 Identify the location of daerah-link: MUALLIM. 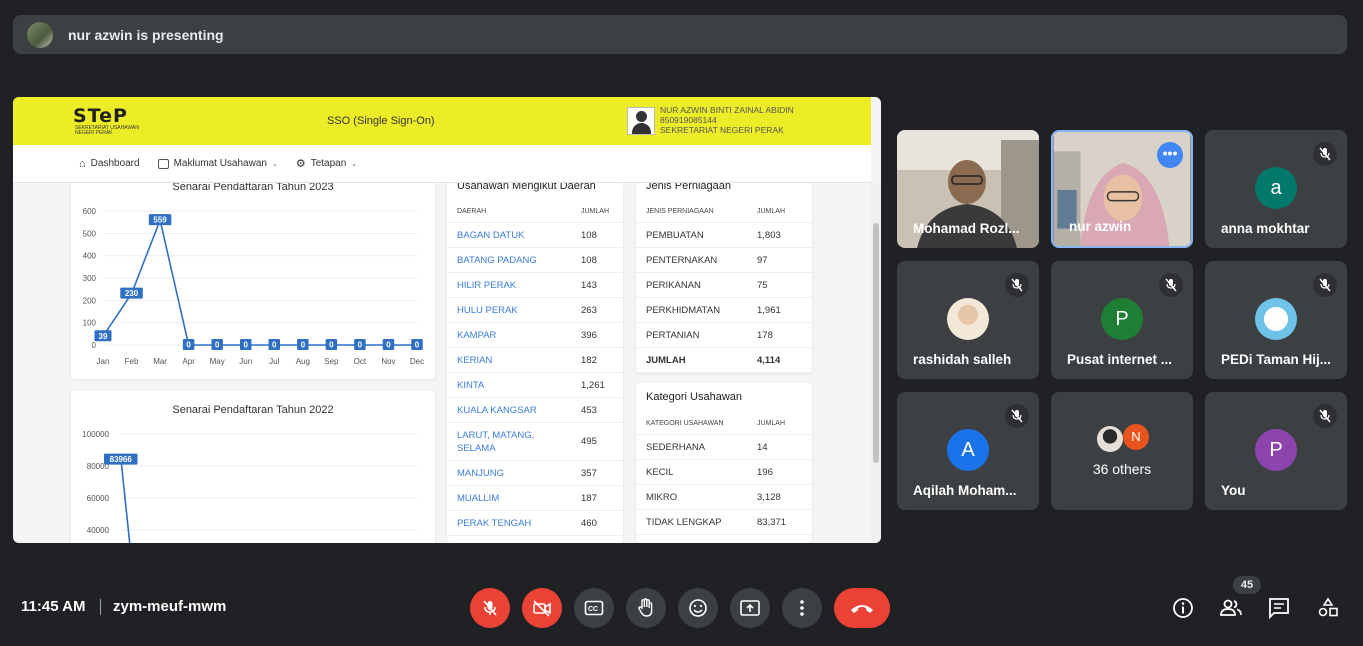
(478, 498).